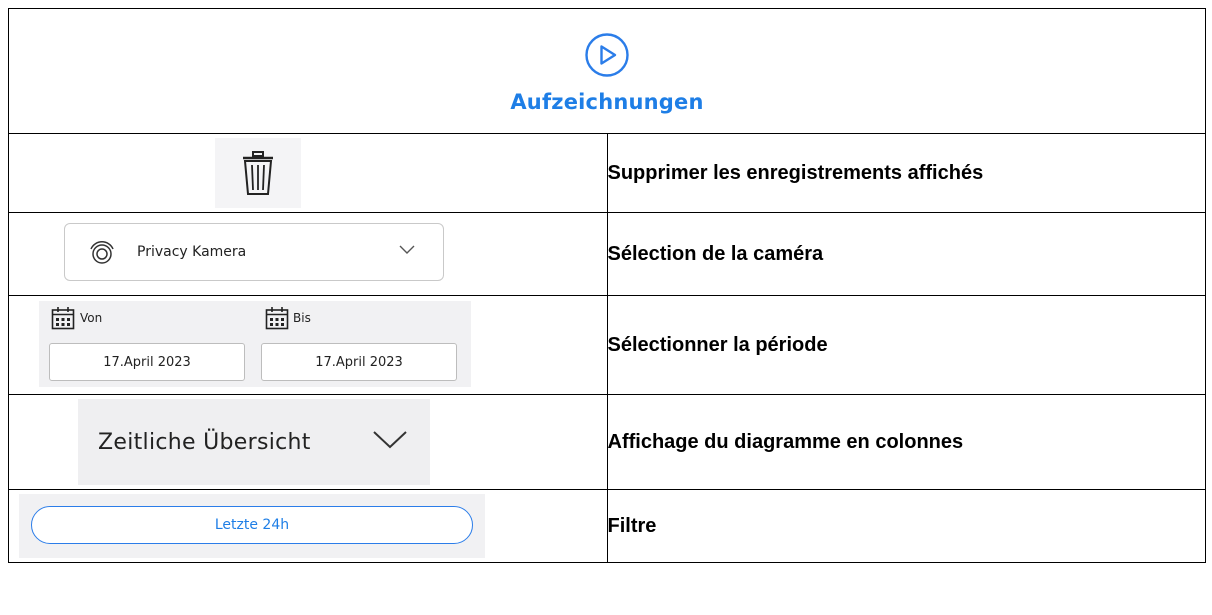  I want to click on table-row: Letzte 24h Filtre, so click(607, 526).